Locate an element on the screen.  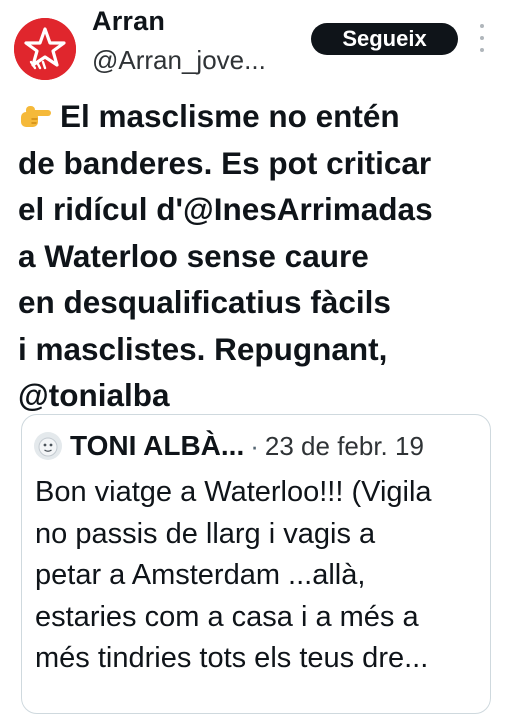
quoted-line: no passis de llarg i vagis a is located at coordinates (205, 533).